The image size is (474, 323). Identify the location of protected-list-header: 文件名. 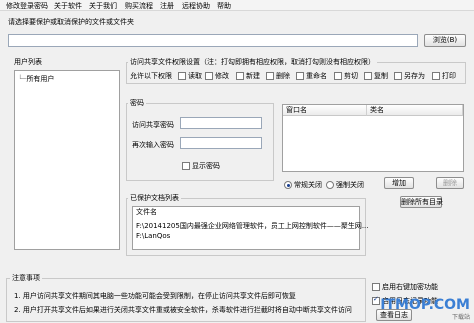
(146, 212).